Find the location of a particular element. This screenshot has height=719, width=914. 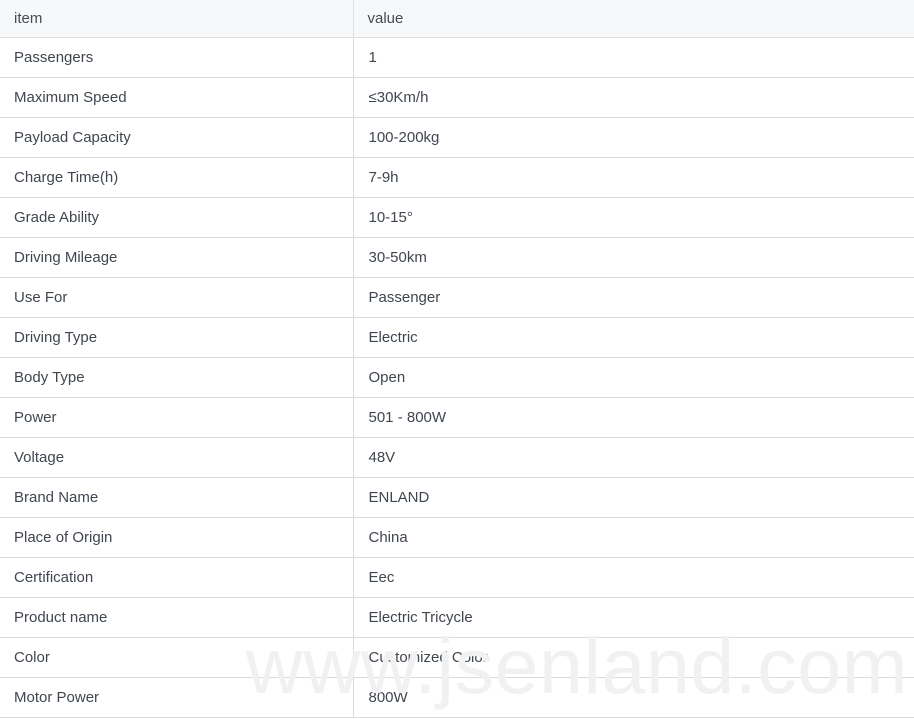

table-row: Voltage 48V is located at coordinates (457, 457).